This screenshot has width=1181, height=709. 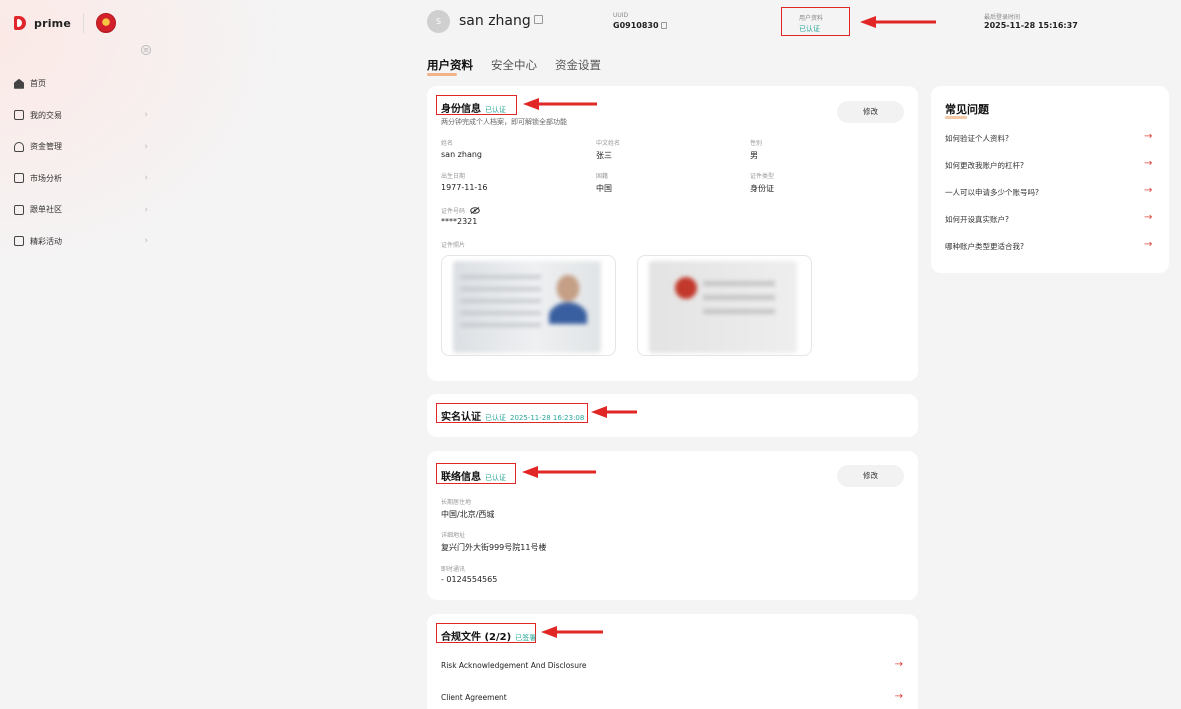 What do you see at coordinates (461, 417) in the screenshot?
I see `realname-title-text: 实名认证` at bounding box center [461, 417].